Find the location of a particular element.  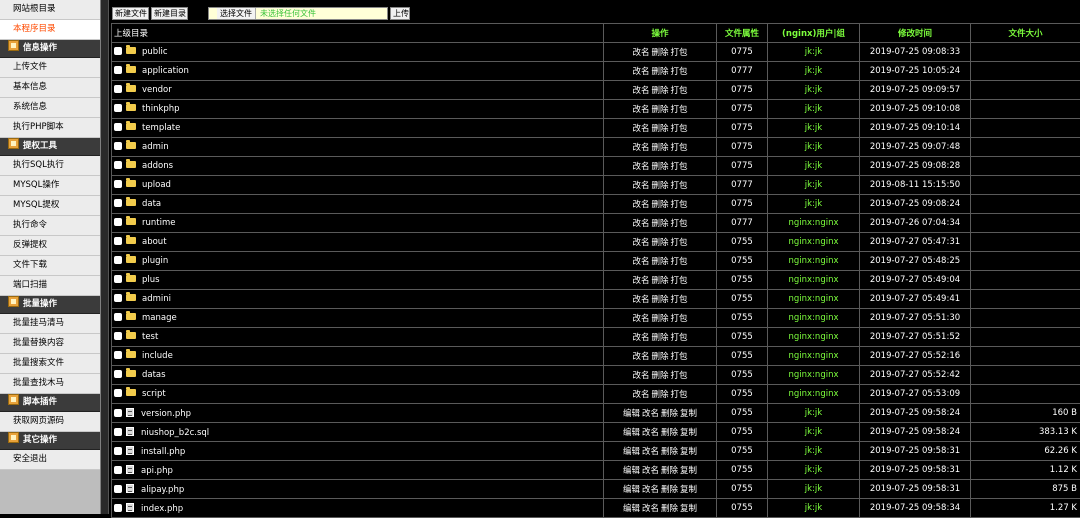

folder-name-link: thinkphp is located at coordinates (161, 109).